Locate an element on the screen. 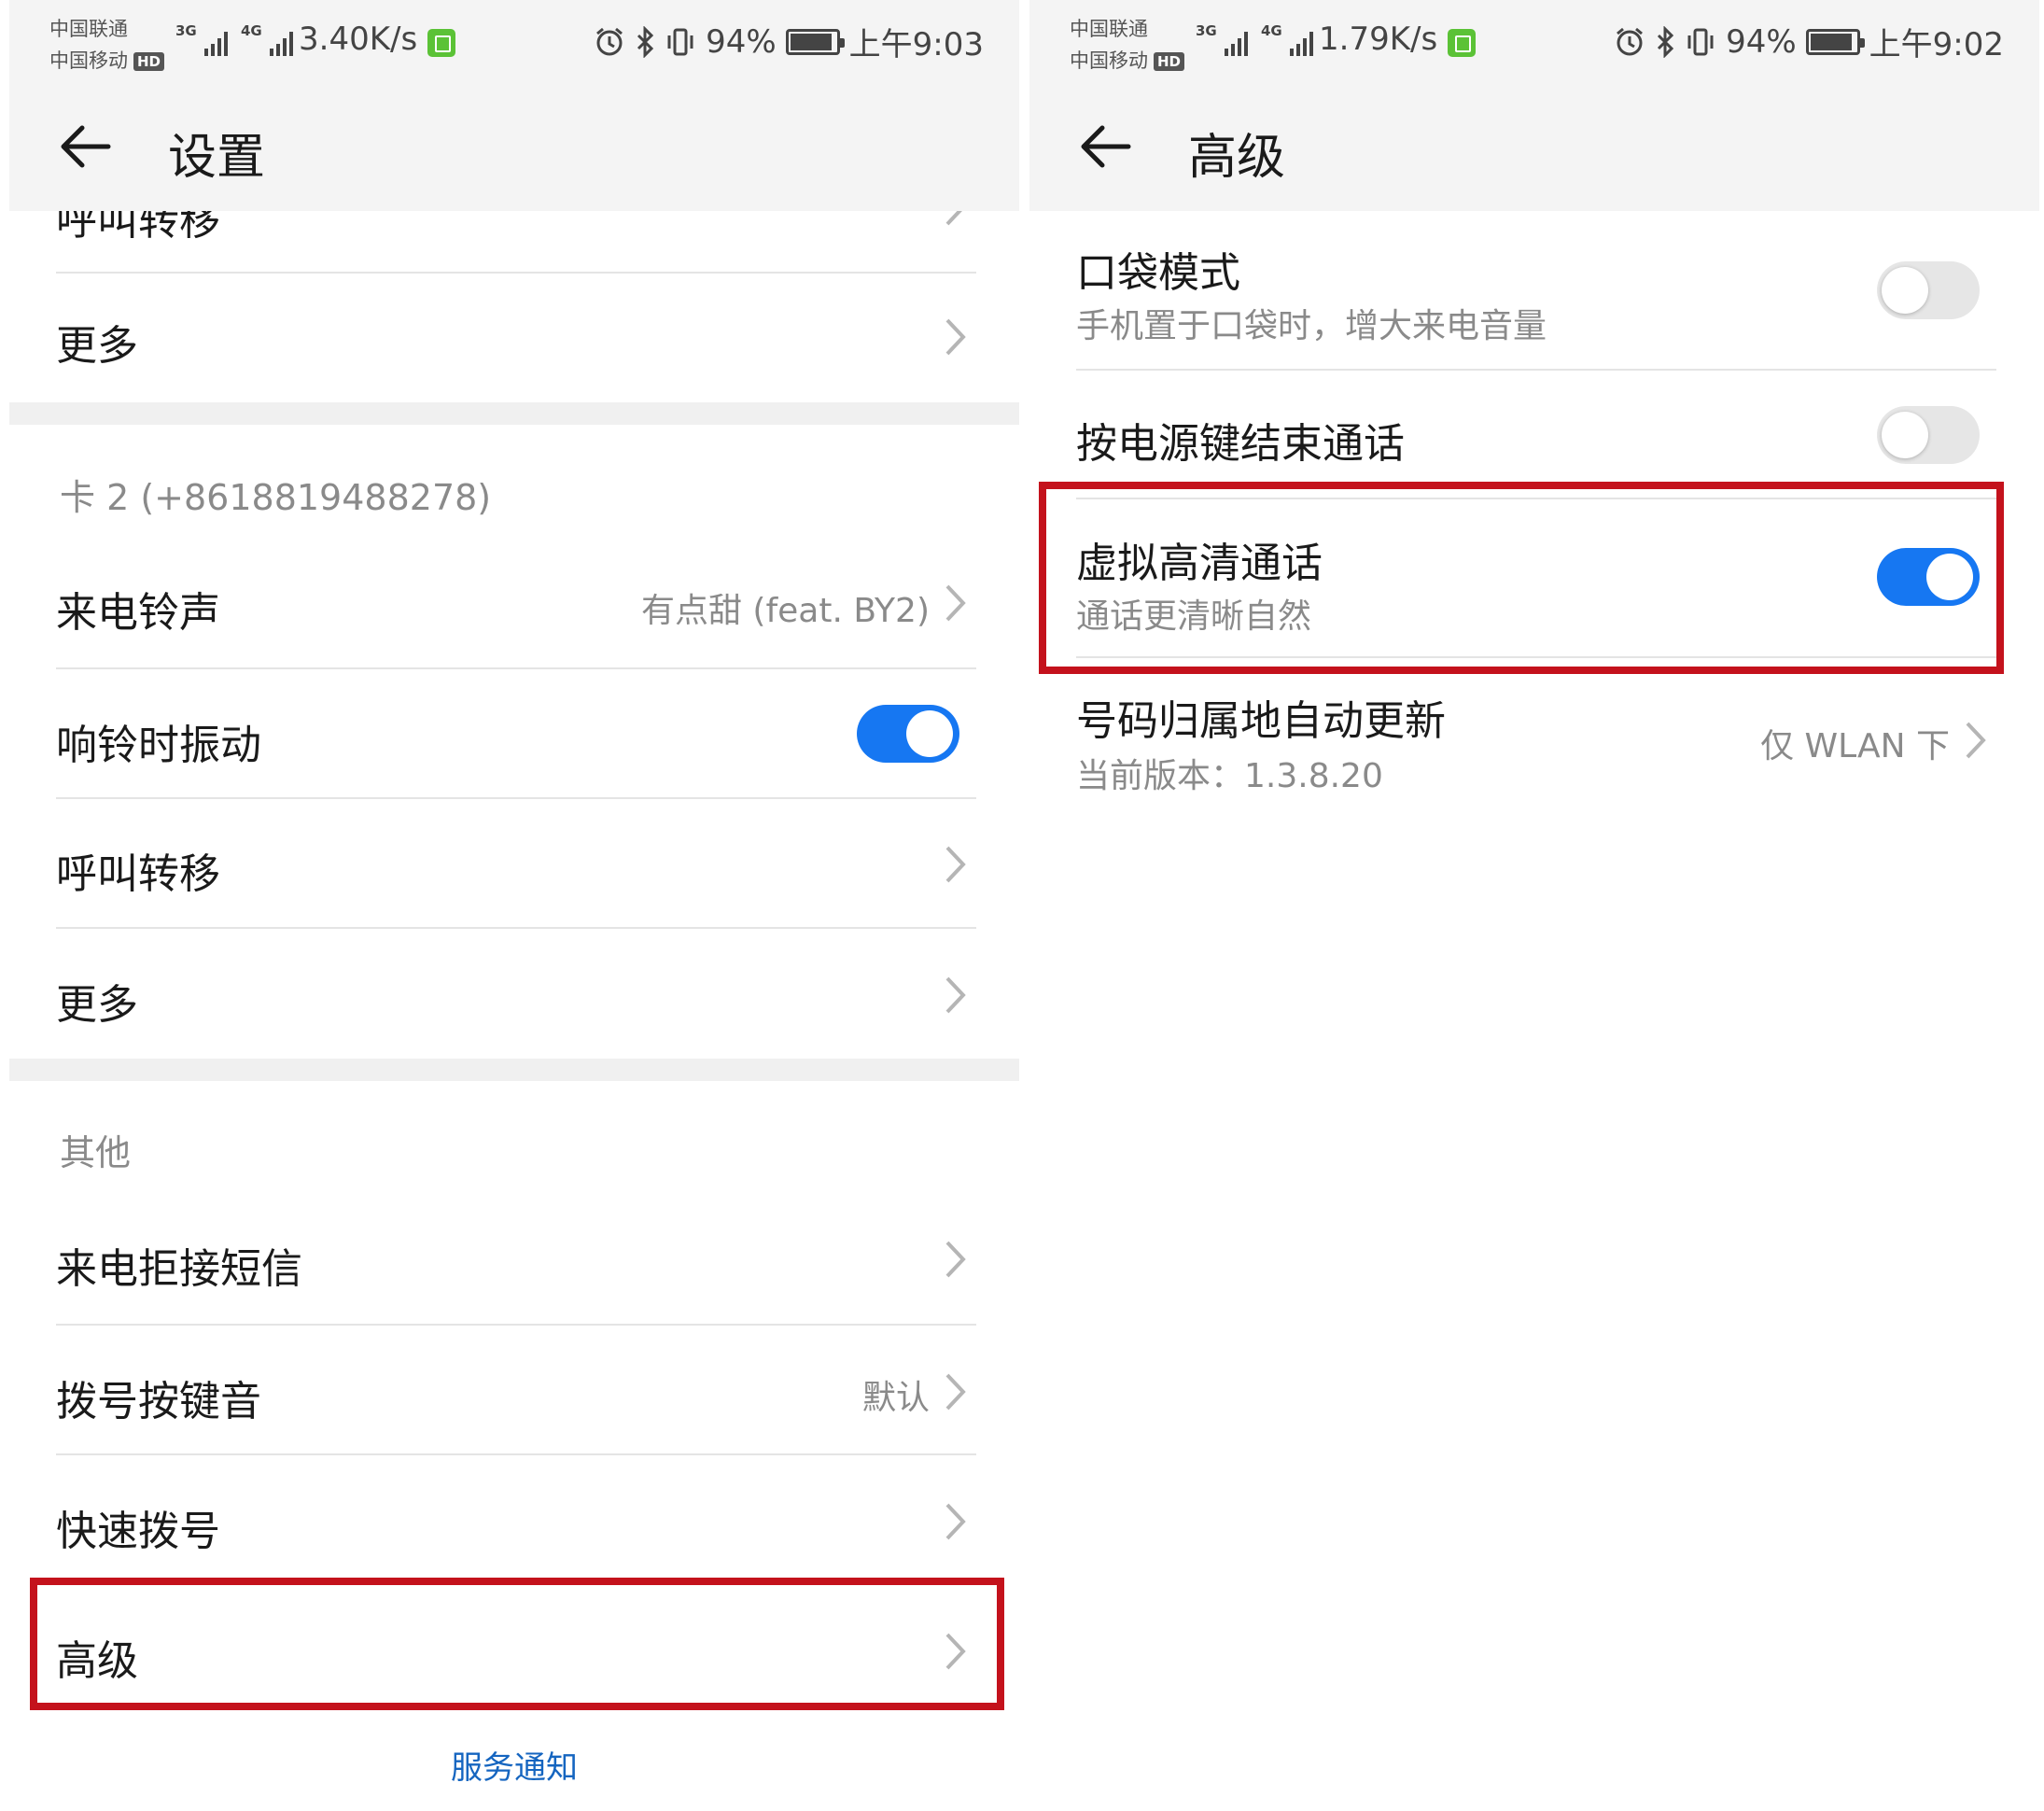 The width and height of the screenshot is (2044, 1811). hd-call-toggle is located at coordinates (1928, 577).